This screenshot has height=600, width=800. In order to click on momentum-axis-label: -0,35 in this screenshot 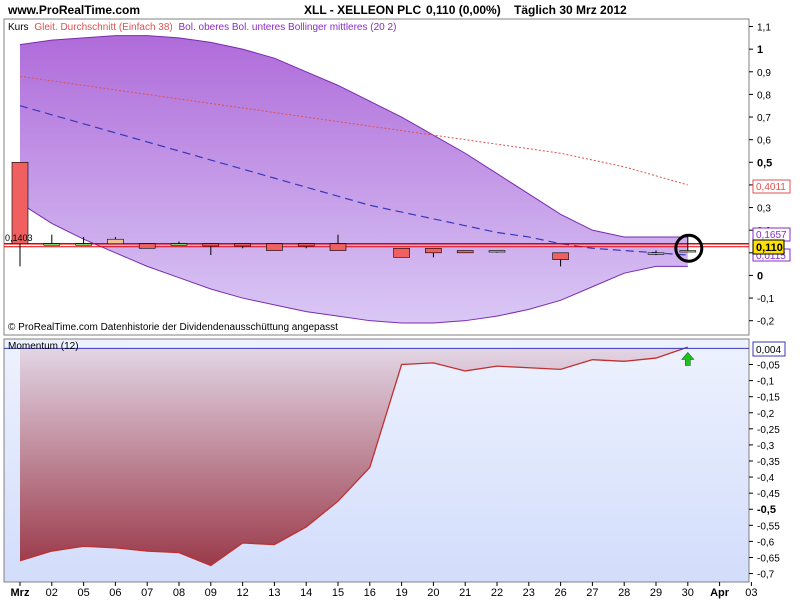, I will do `click(768, 462)`.